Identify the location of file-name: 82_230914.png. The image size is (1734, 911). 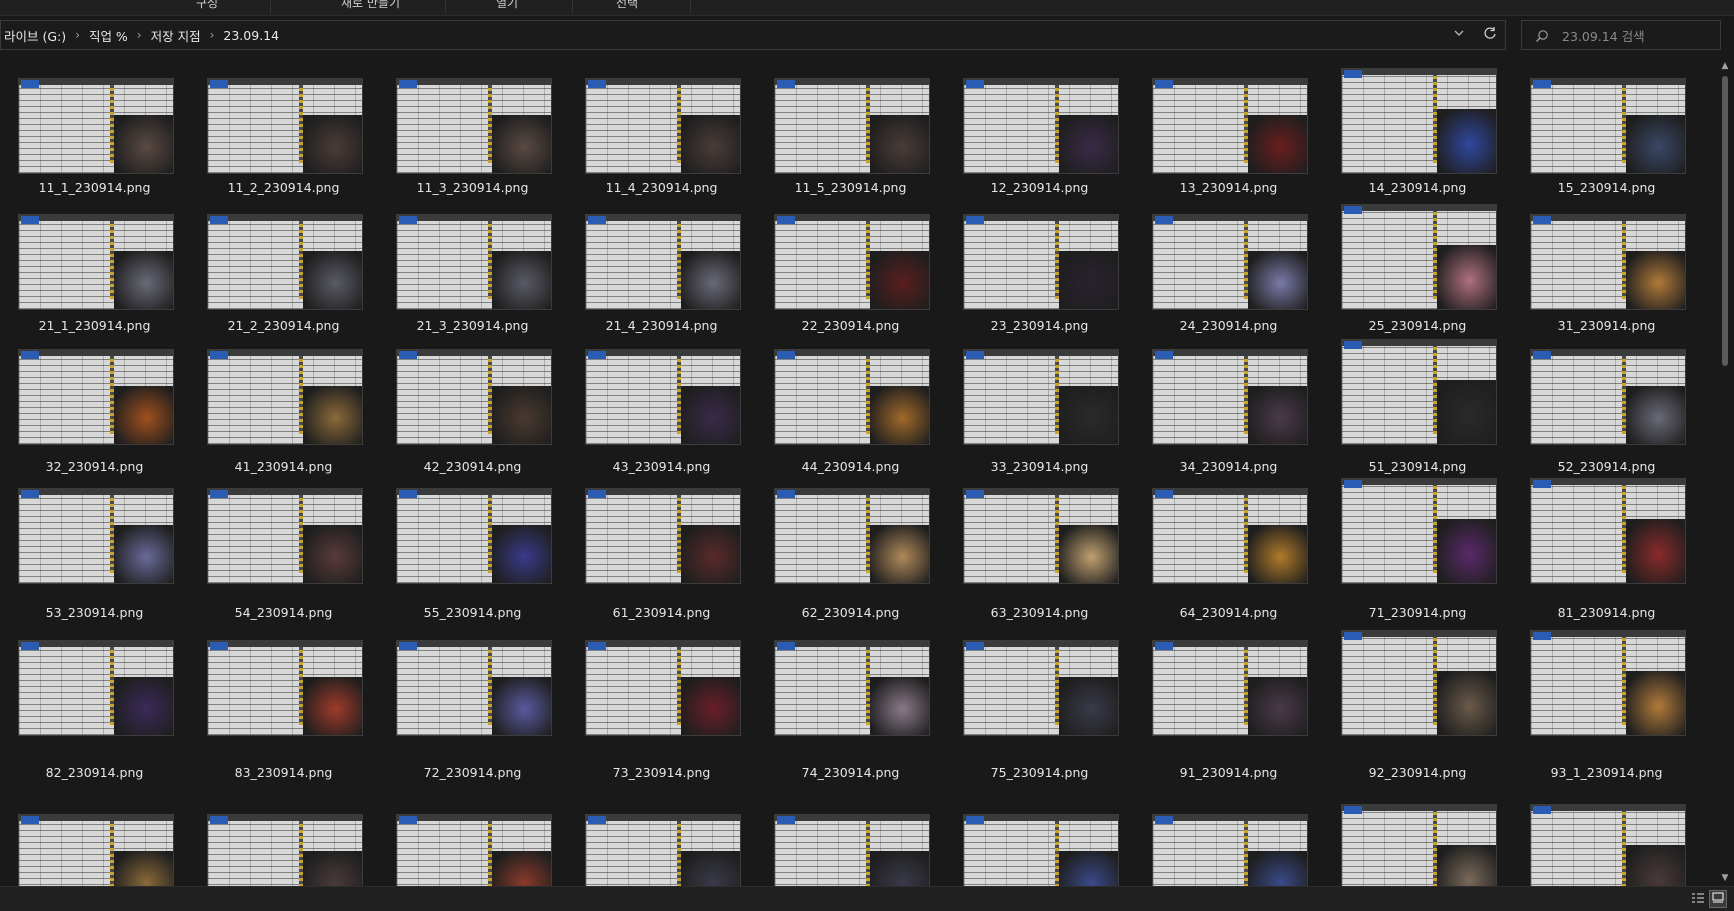
(94, 772).